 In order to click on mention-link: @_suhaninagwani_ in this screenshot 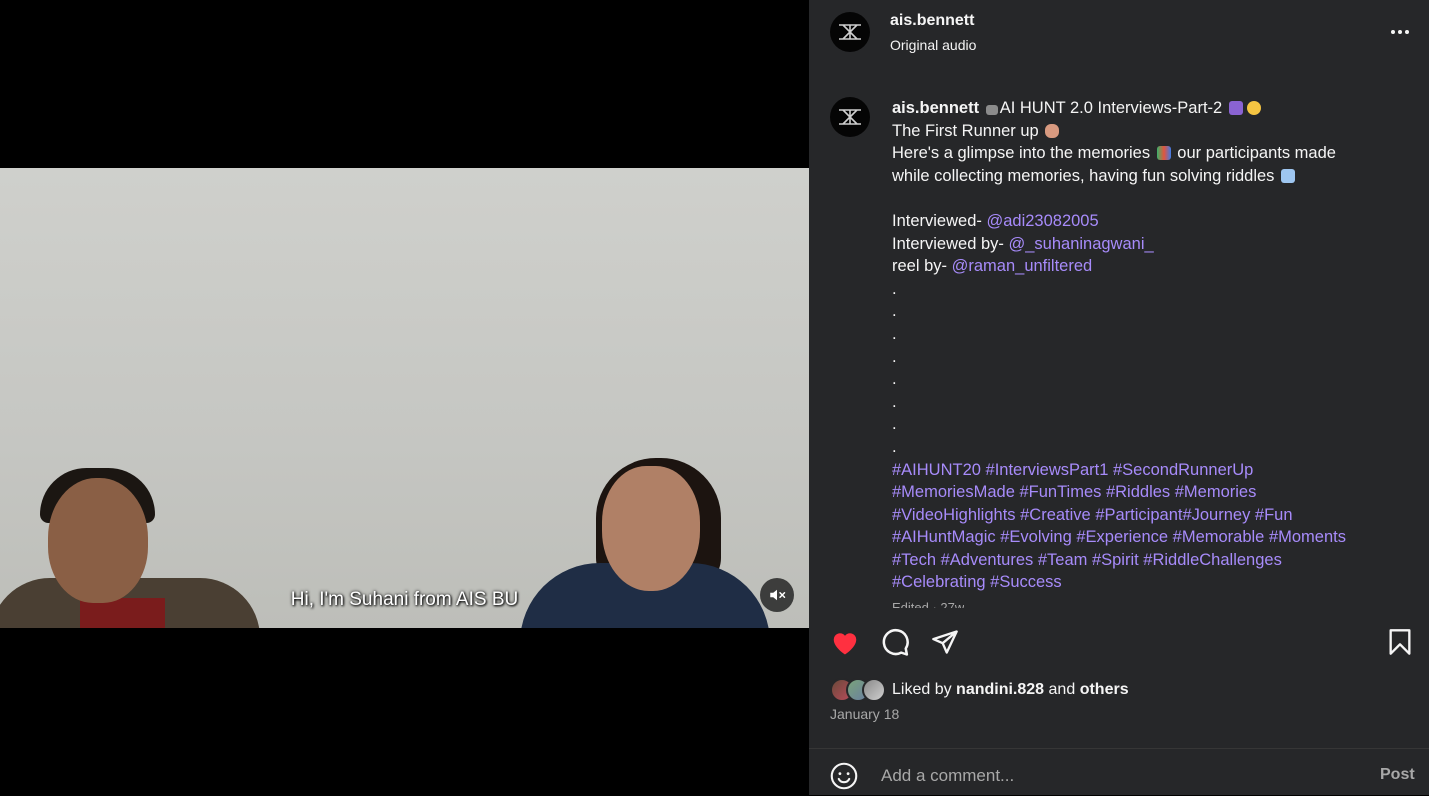, I will do `click(1080, 244)`.